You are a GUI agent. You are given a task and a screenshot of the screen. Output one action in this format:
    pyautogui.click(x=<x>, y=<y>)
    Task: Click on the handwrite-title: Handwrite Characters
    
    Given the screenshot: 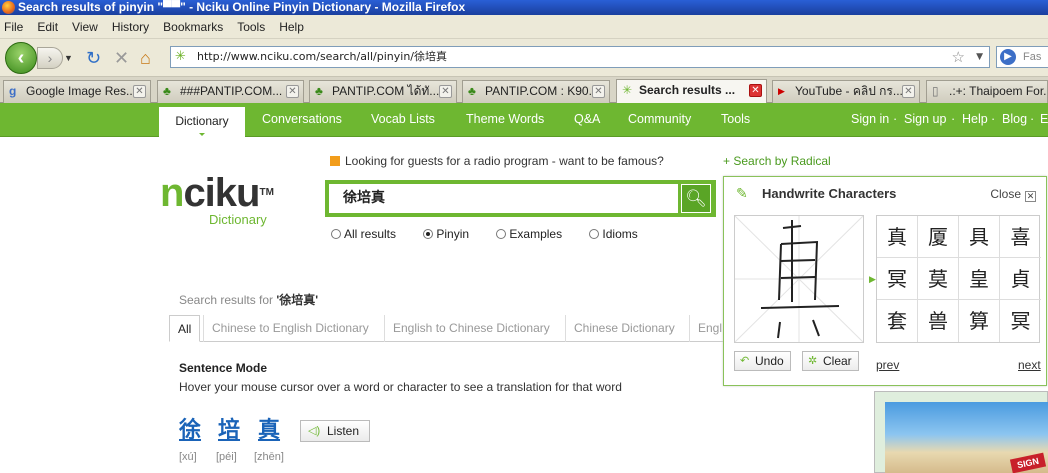 What is the action you would take?
    pyautogui.click(x=829, y=193)
    